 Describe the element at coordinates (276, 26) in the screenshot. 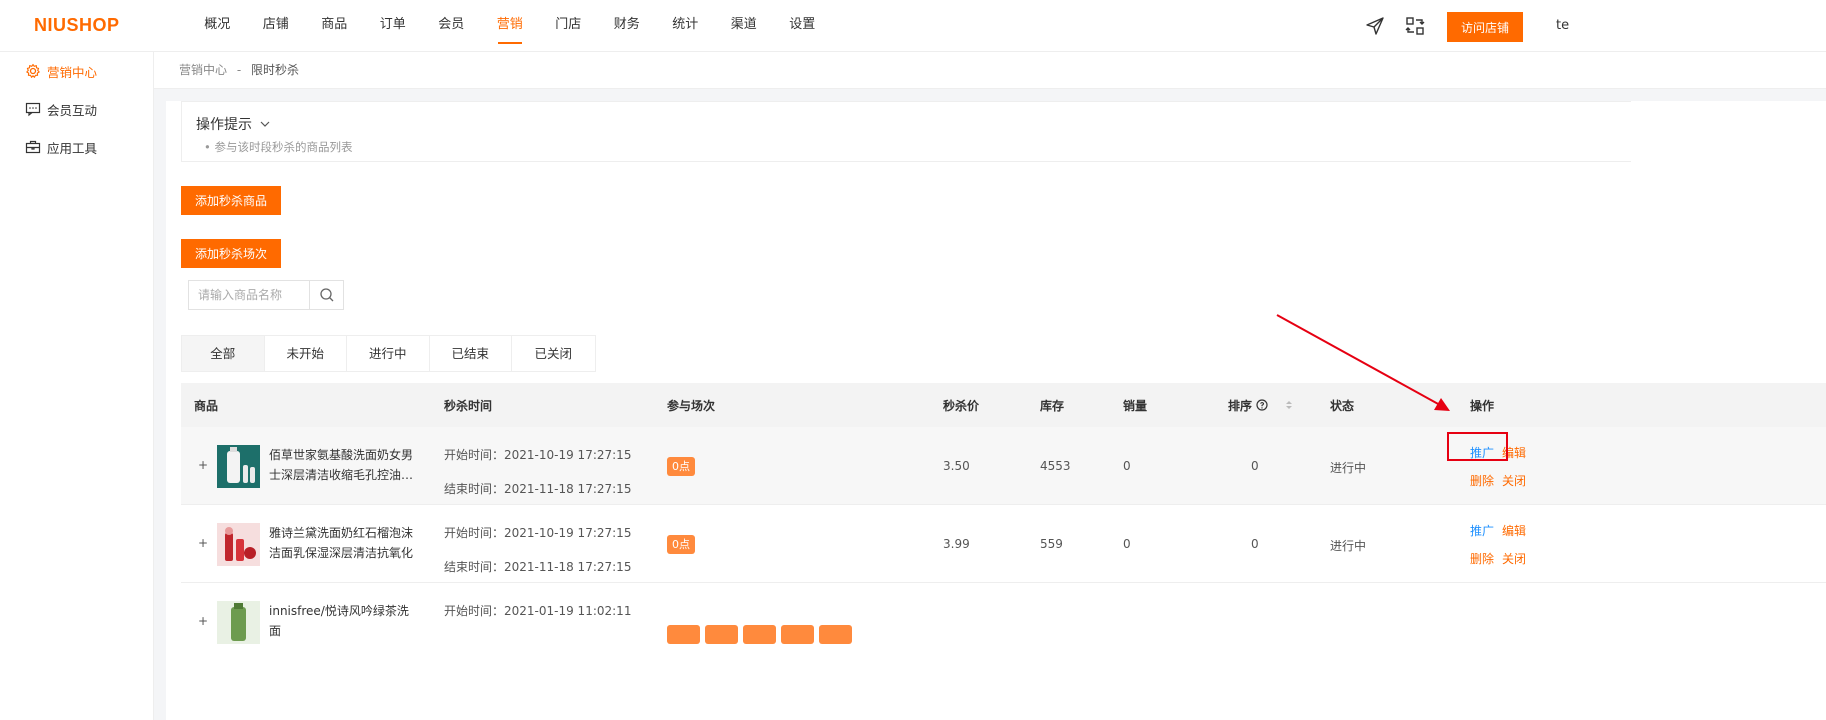

I see `nav-store: 店铺` at that location.